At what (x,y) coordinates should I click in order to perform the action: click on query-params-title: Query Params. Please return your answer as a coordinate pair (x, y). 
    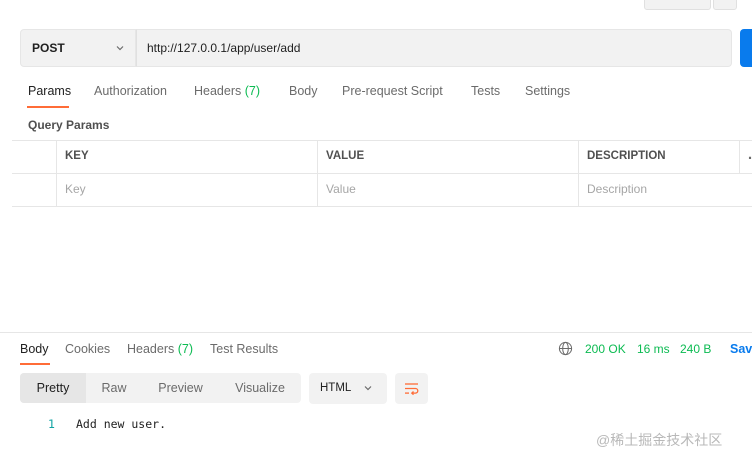
    Looking at the image, I should click on (69, 125).